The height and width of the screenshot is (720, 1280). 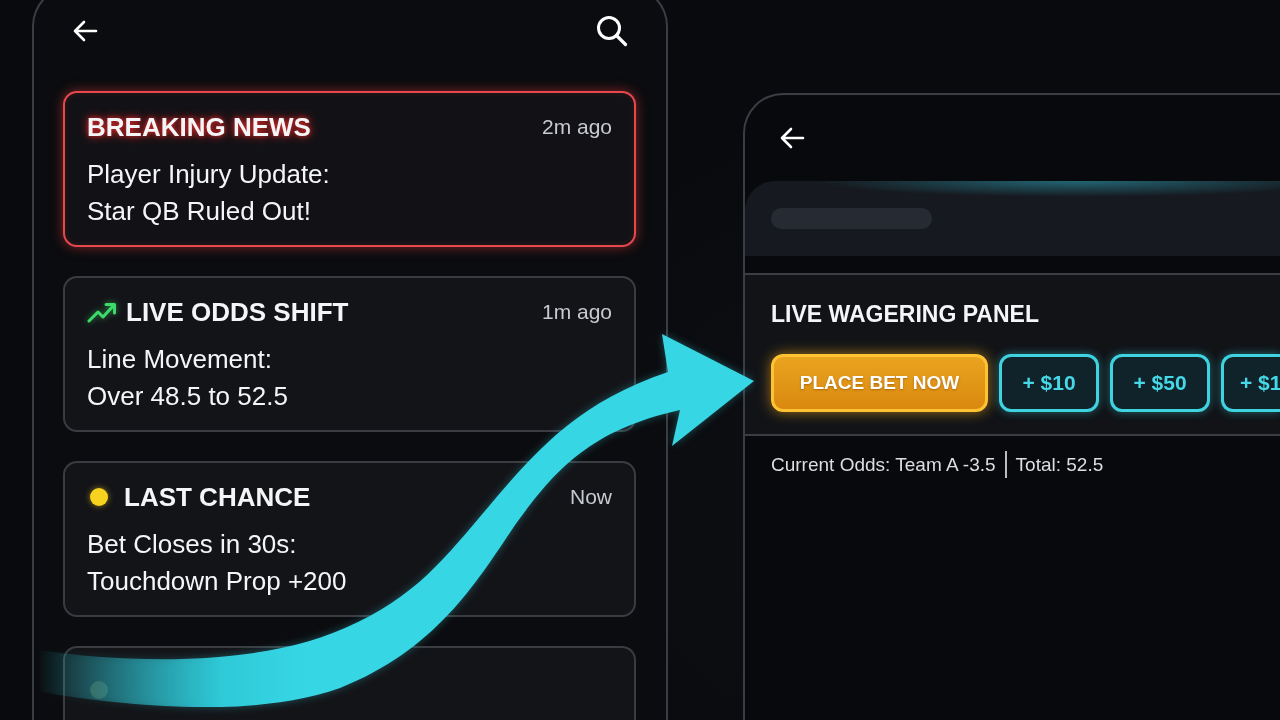 I want to click on notification-card: LAST CHANCE Now Bet Closes in 30s: Touchdown Prop +200, so click(x=349, y=539).